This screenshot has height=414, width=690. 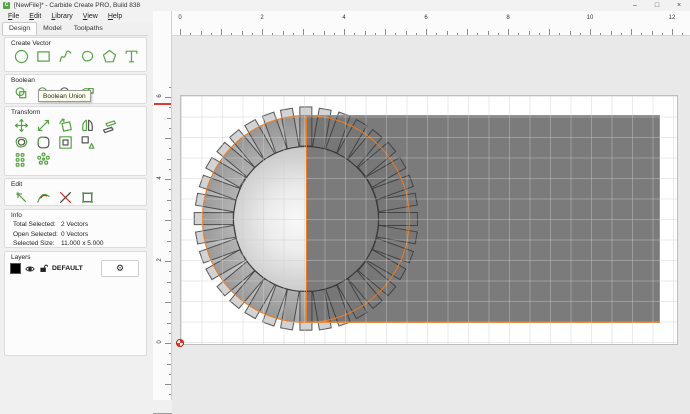 What do you see at coordinates (21, 56) in the screenshot?
I see `circle-tool` at bounding box center [21, 56].